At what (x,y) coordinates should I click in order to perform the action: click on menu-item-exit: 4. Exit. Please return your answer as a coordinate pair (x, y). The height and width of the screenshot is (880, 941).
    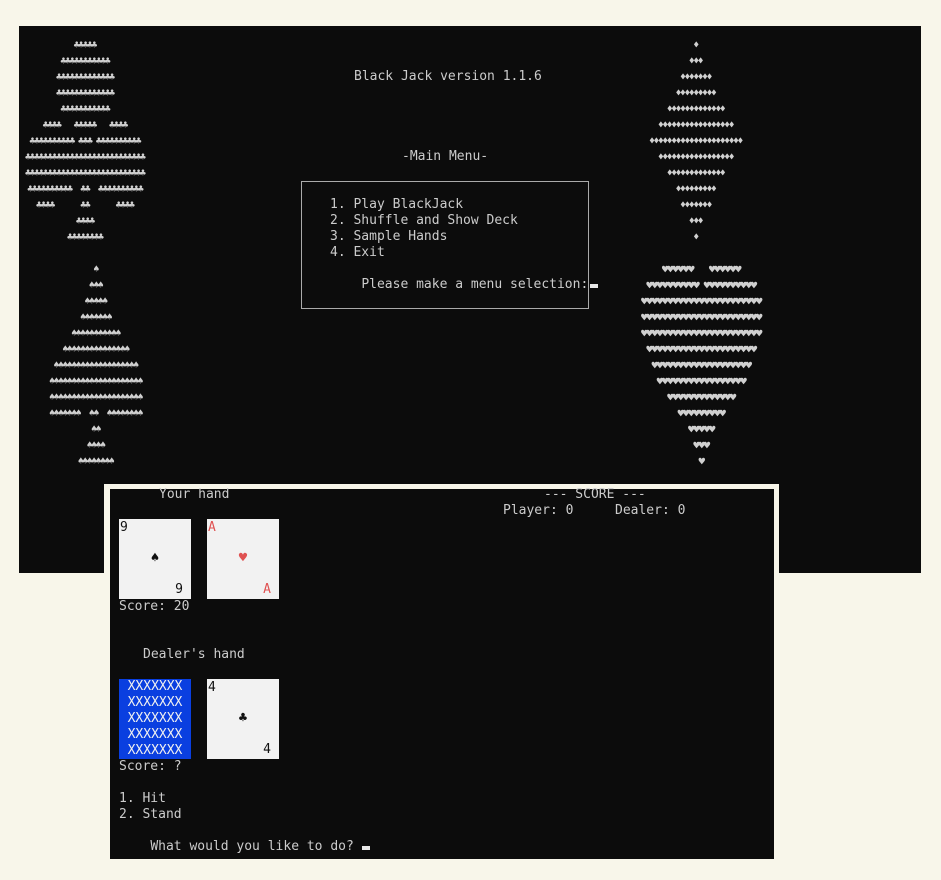
    Looking at the image, I should click on (357, 253).